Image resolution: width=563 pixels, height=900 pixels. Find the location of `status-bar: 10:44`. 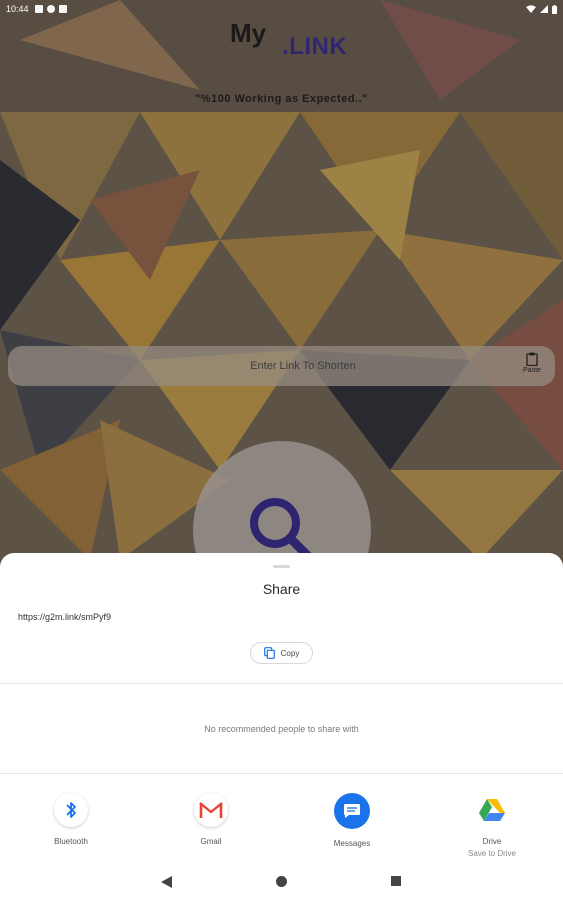

status-bar: 10:44 is located at coordinates (281, 9).